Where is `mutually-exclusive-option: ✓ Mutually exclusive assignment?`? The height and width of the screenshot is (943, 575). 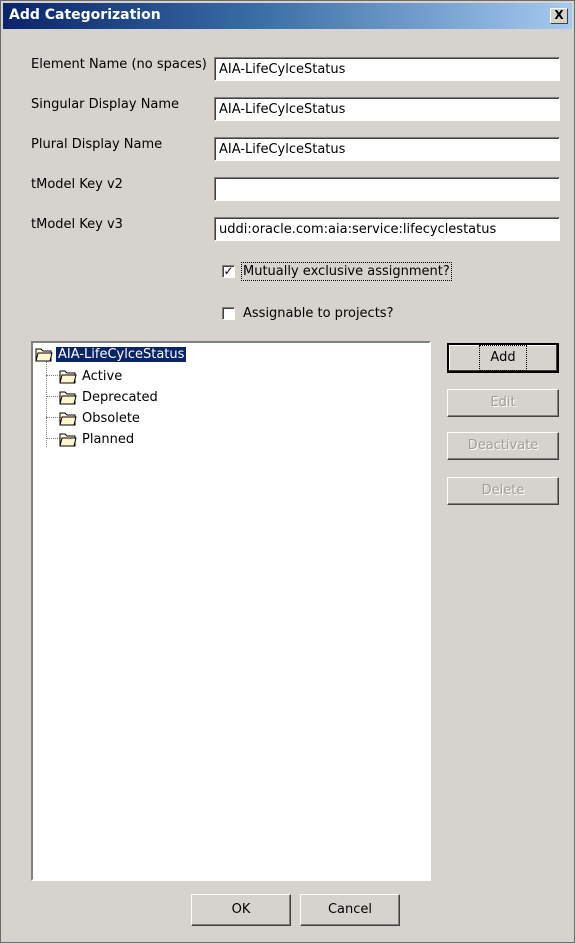
mutually-exclusive-option: ✓ Mutually exclusive assignment? is located at coordinates (337, 271).